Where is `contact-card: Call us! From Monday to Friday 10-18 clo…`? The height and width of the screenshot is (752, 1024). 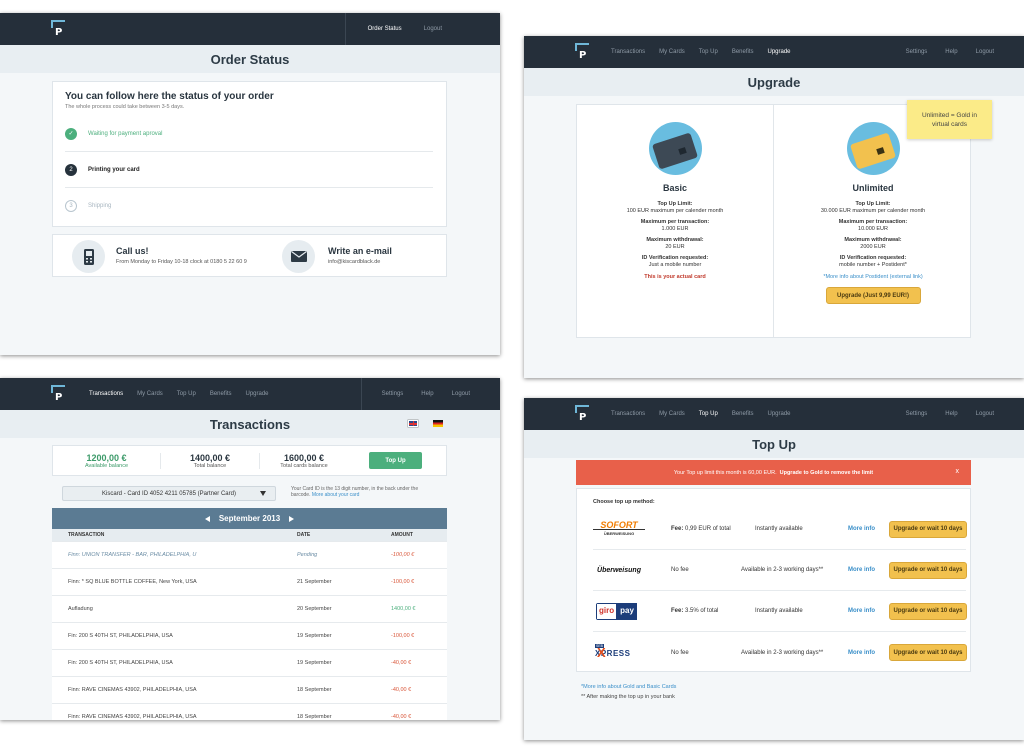
contact-card: Call us! From Monday to Friday 10-18 clo… is located at coordinates (249, 255).